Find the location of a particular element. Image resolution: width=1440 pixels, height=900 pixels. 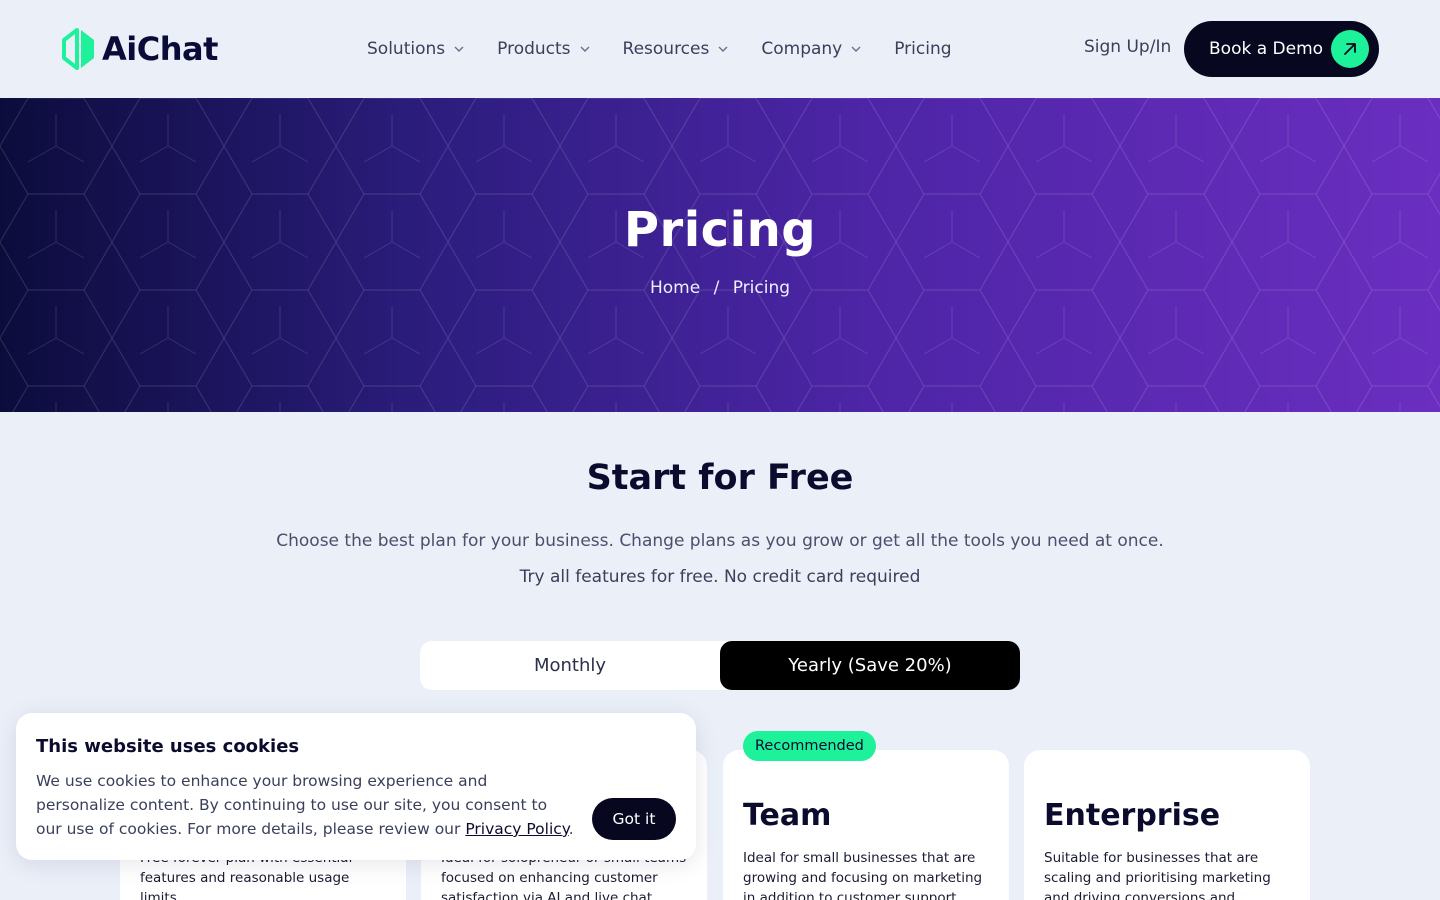

nav-item-solutions: Solutions is located at coordinates (416, 49).